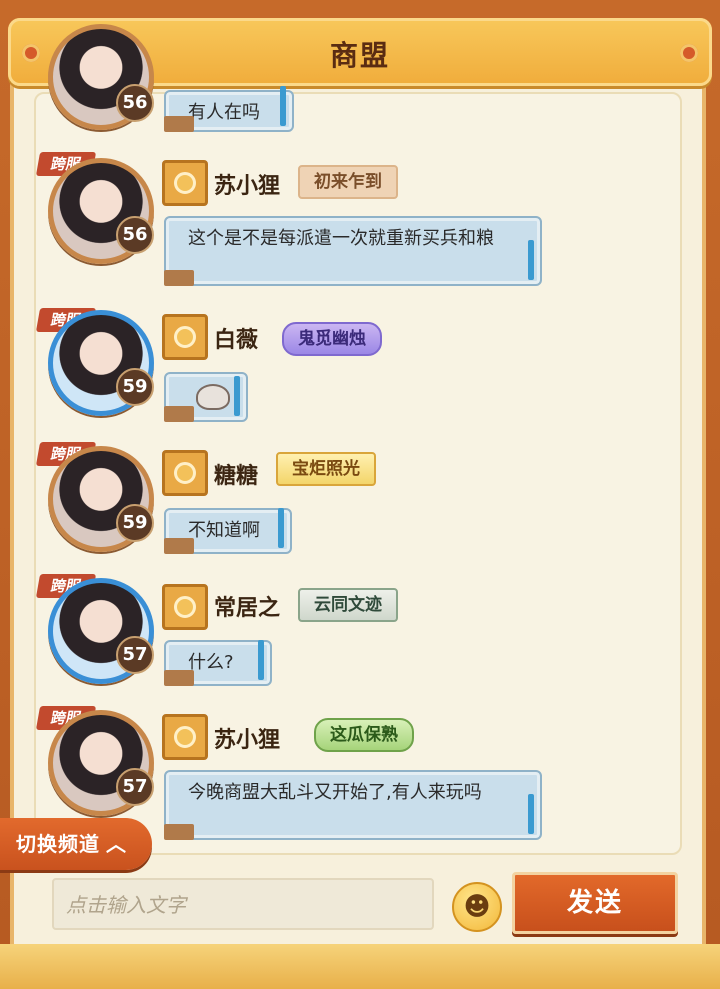  I want to click on chevron-up-icon: ︿, so click(116, 844).